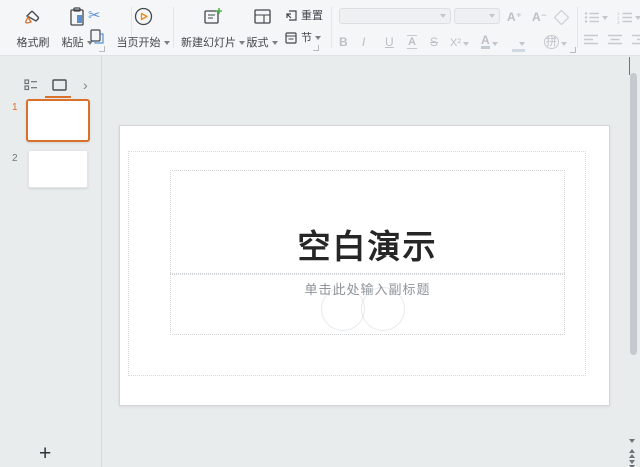 Image resolution: width=640 pixels, height=467 pixels. I want to click on double-chevron-down-icon, so click(632, 462).